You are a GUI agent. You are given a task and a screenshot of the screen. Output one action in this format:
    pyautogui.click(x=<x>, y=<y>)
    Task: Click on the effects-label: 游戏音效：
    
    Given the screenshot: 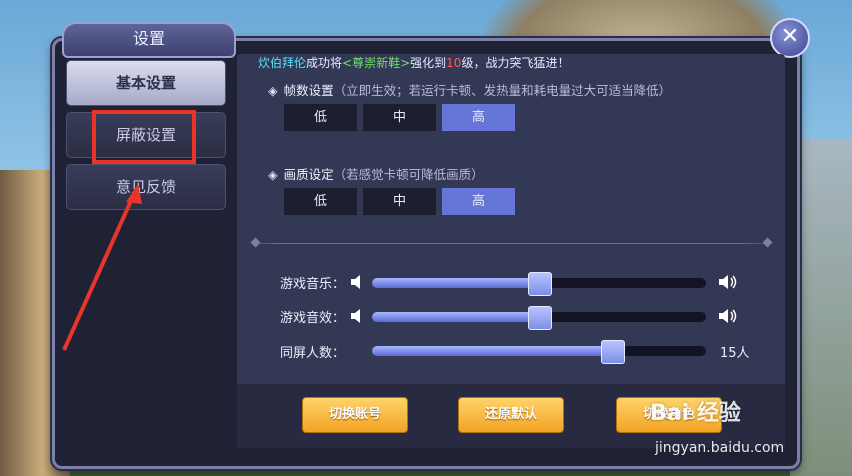 What is the action you would take?
    pyautogui.click(x=313, y=318)
    